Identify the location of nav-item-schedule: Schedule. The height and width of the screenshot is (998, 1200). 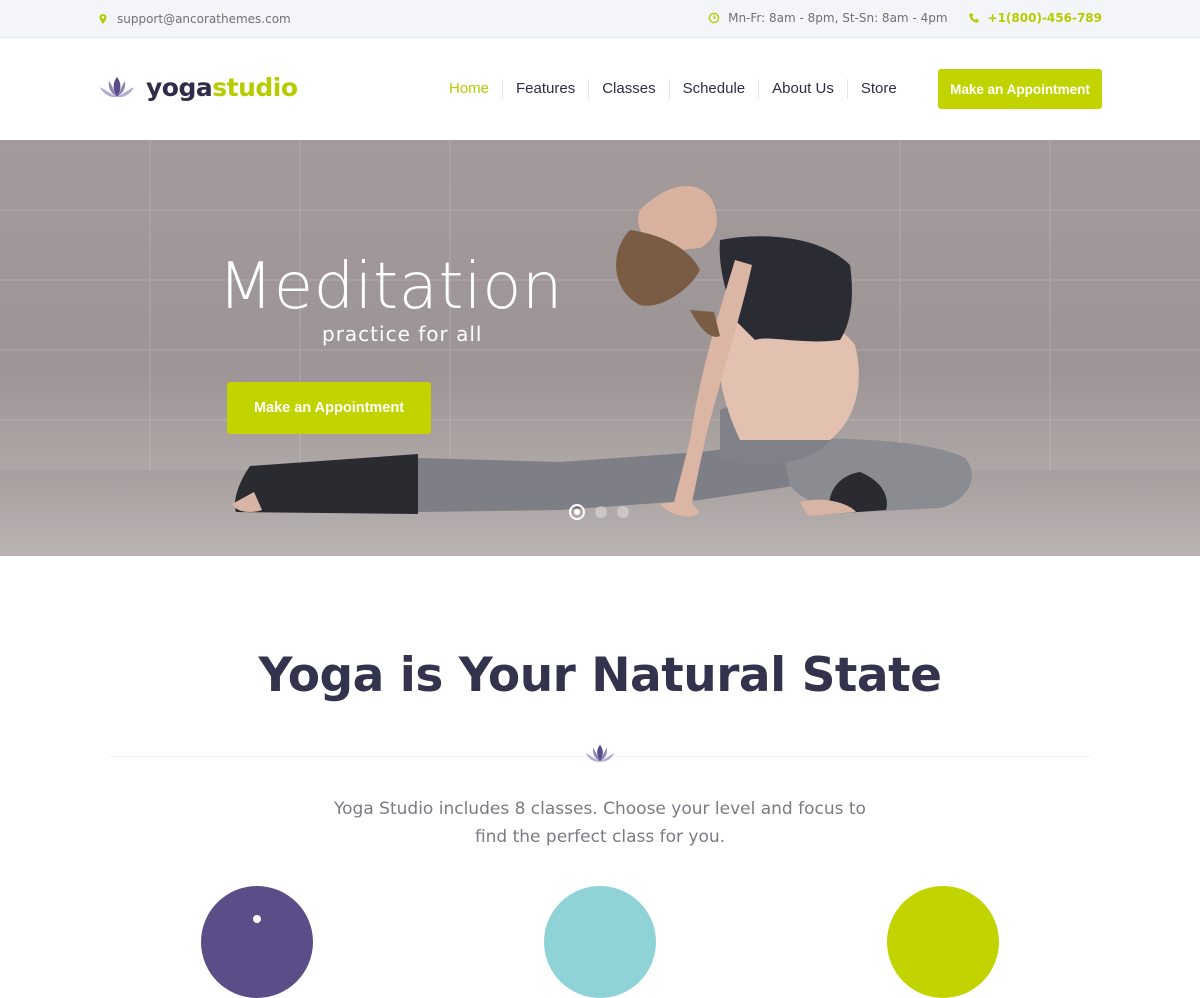
(713, 89).